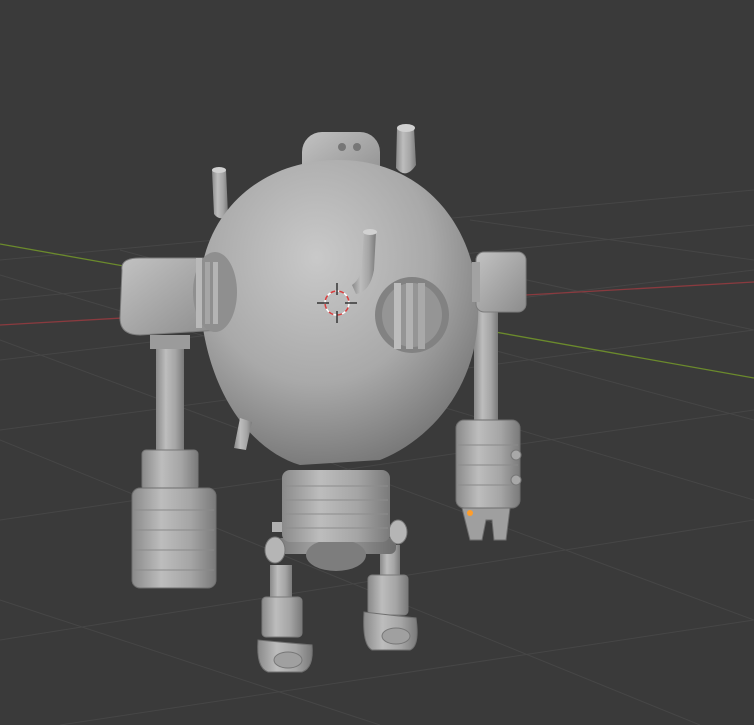  I want to click on right-leg, so click(390, 598).